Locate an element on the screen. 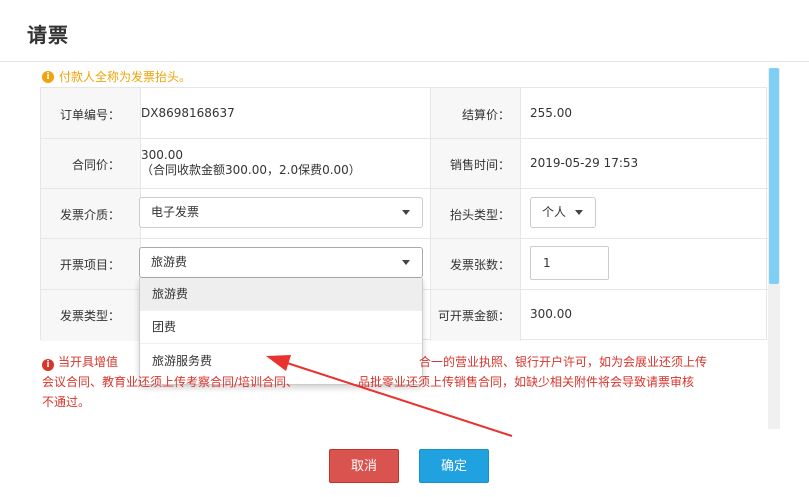 This screenshot has width=809, height=497. warning-line-1-left: 当开具增值 is located at coordinates (88, 362).